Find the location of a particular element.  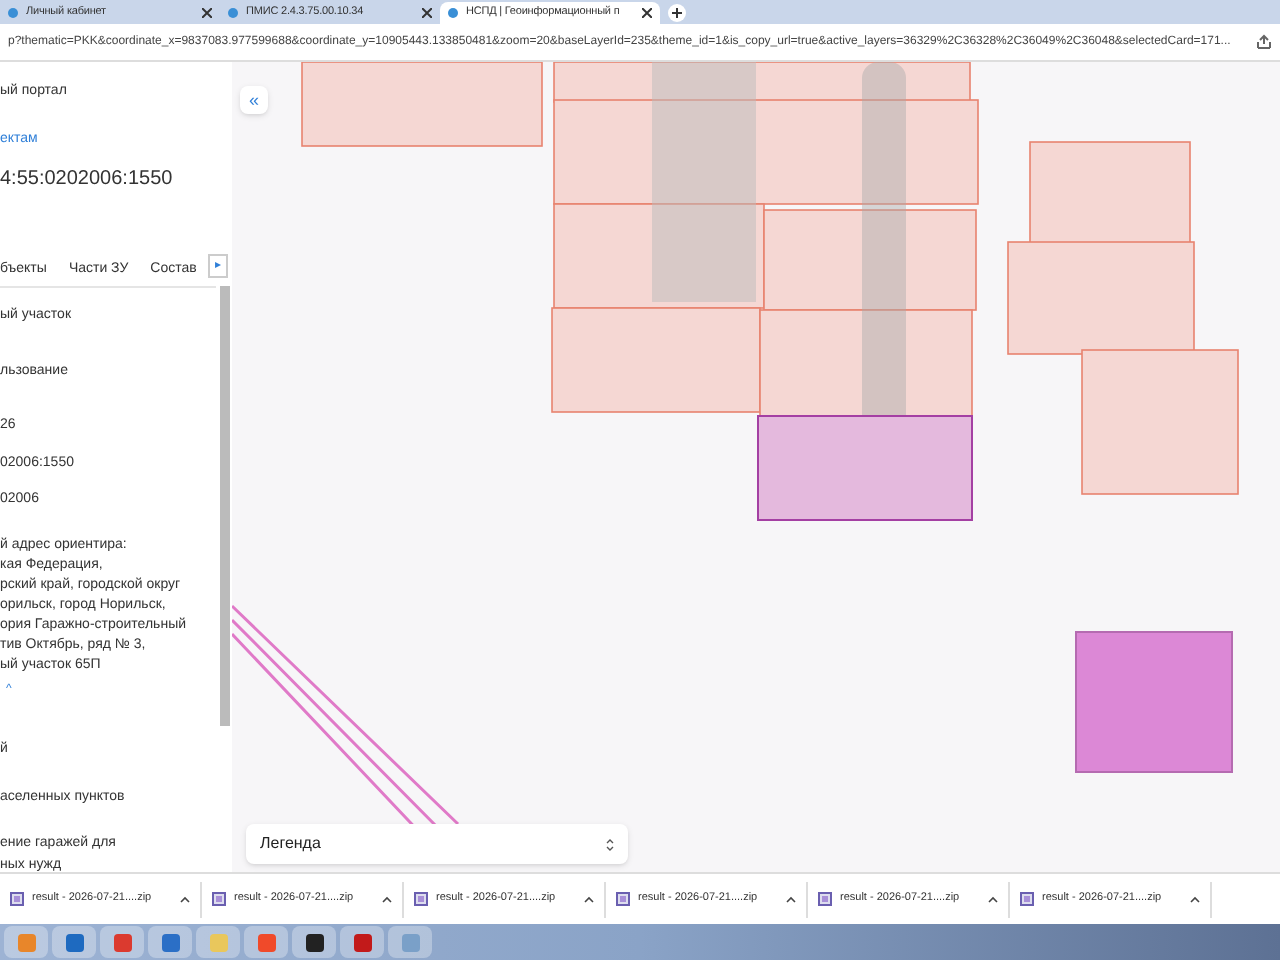

legend-select: Легенда is located at coordinates (437, 844).